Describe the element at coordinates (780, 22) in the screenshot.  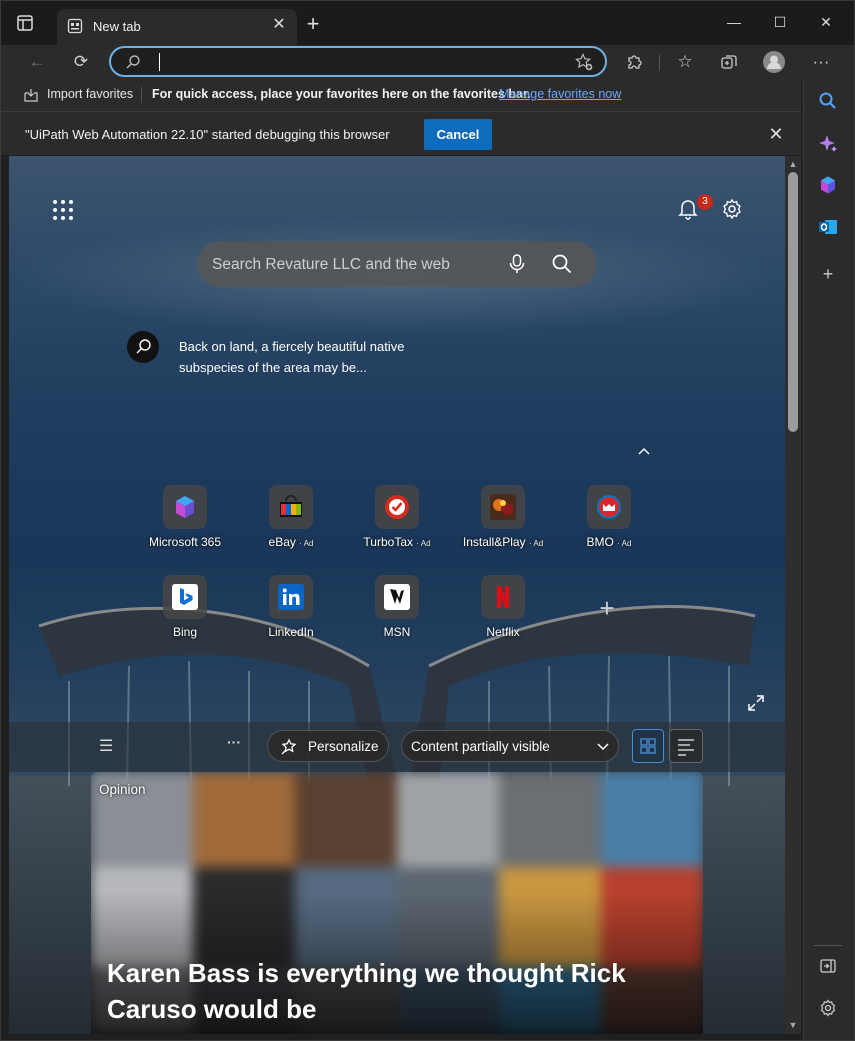
I see `maximize-icon: ☐` at that location.